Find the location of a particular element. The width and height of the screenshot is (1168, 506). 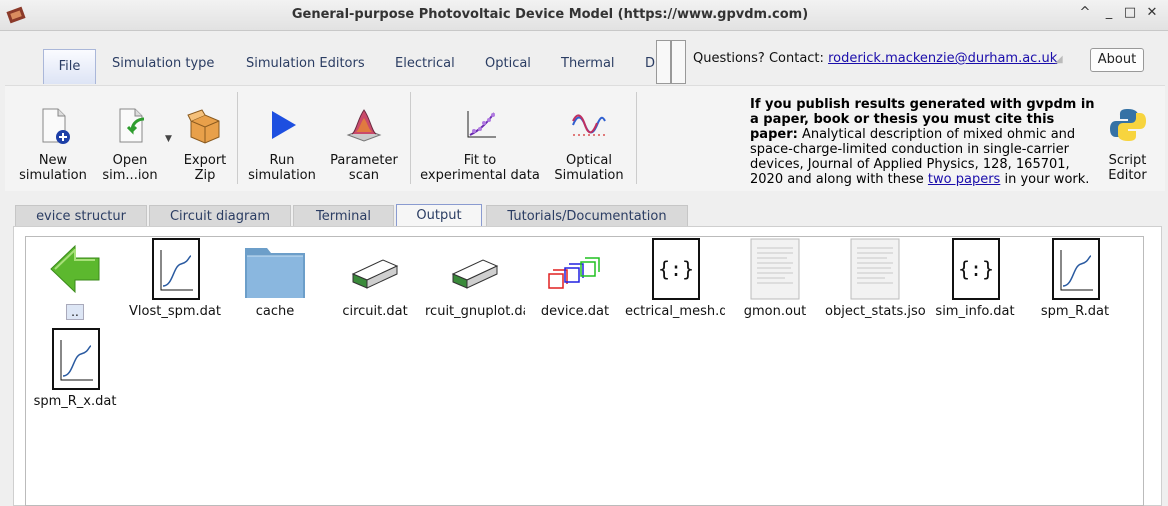

file-name: object_stats.json is located at coordinates (875, 311).